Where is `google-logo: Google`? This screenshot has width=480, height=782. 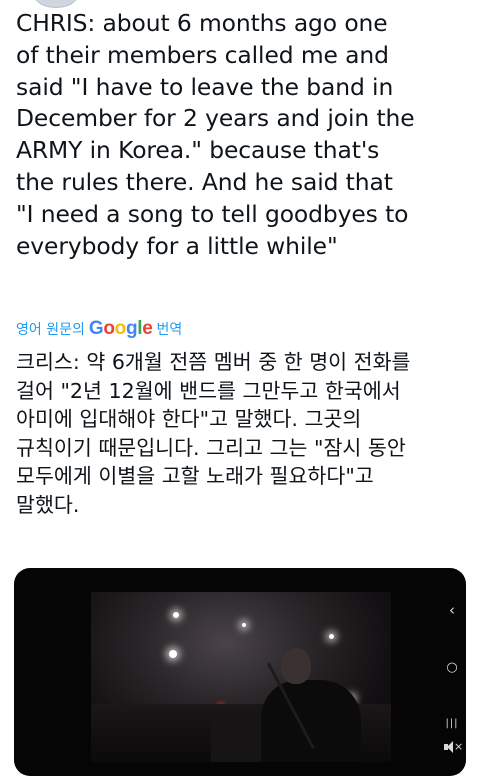
google-logo: Google is located at coordinates (120, 328).